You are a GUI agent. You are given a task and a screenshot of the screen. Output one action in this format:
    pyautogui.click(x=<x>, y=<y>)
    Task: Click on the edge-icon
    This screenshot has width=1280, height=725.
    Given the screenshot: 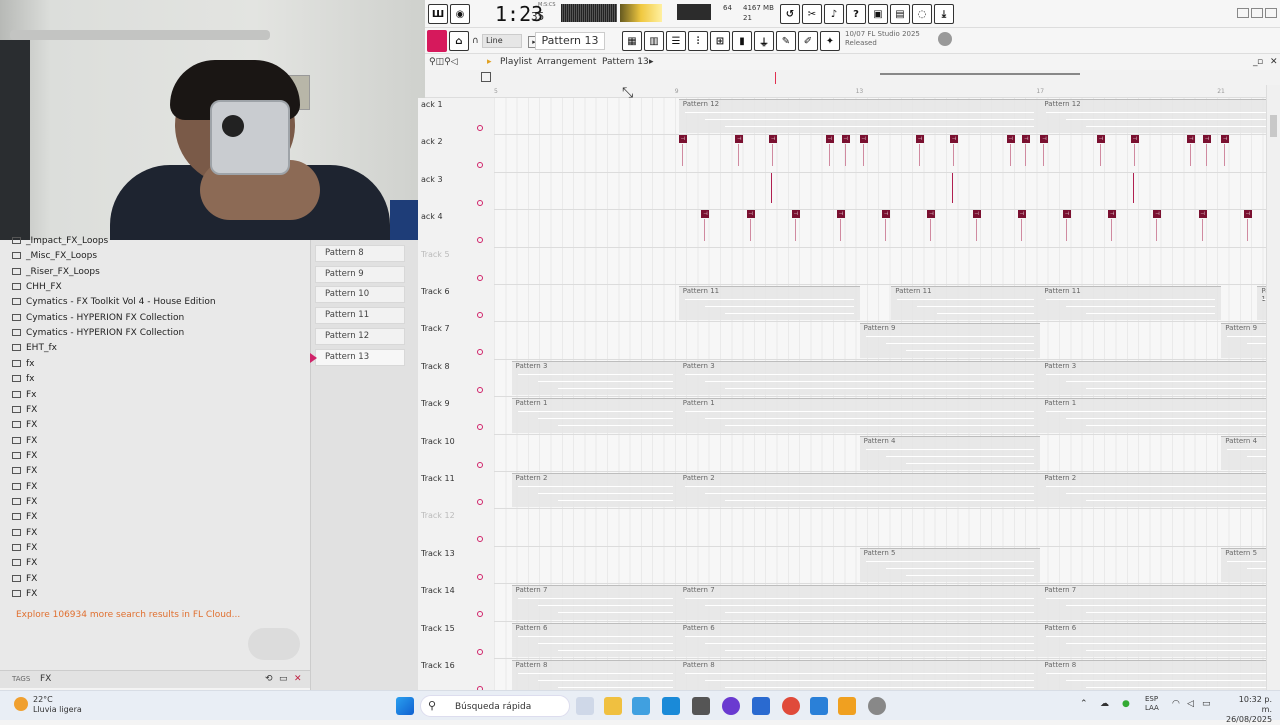 What is the action you would take?
    pyautogui.click(x=671, y=706)
    